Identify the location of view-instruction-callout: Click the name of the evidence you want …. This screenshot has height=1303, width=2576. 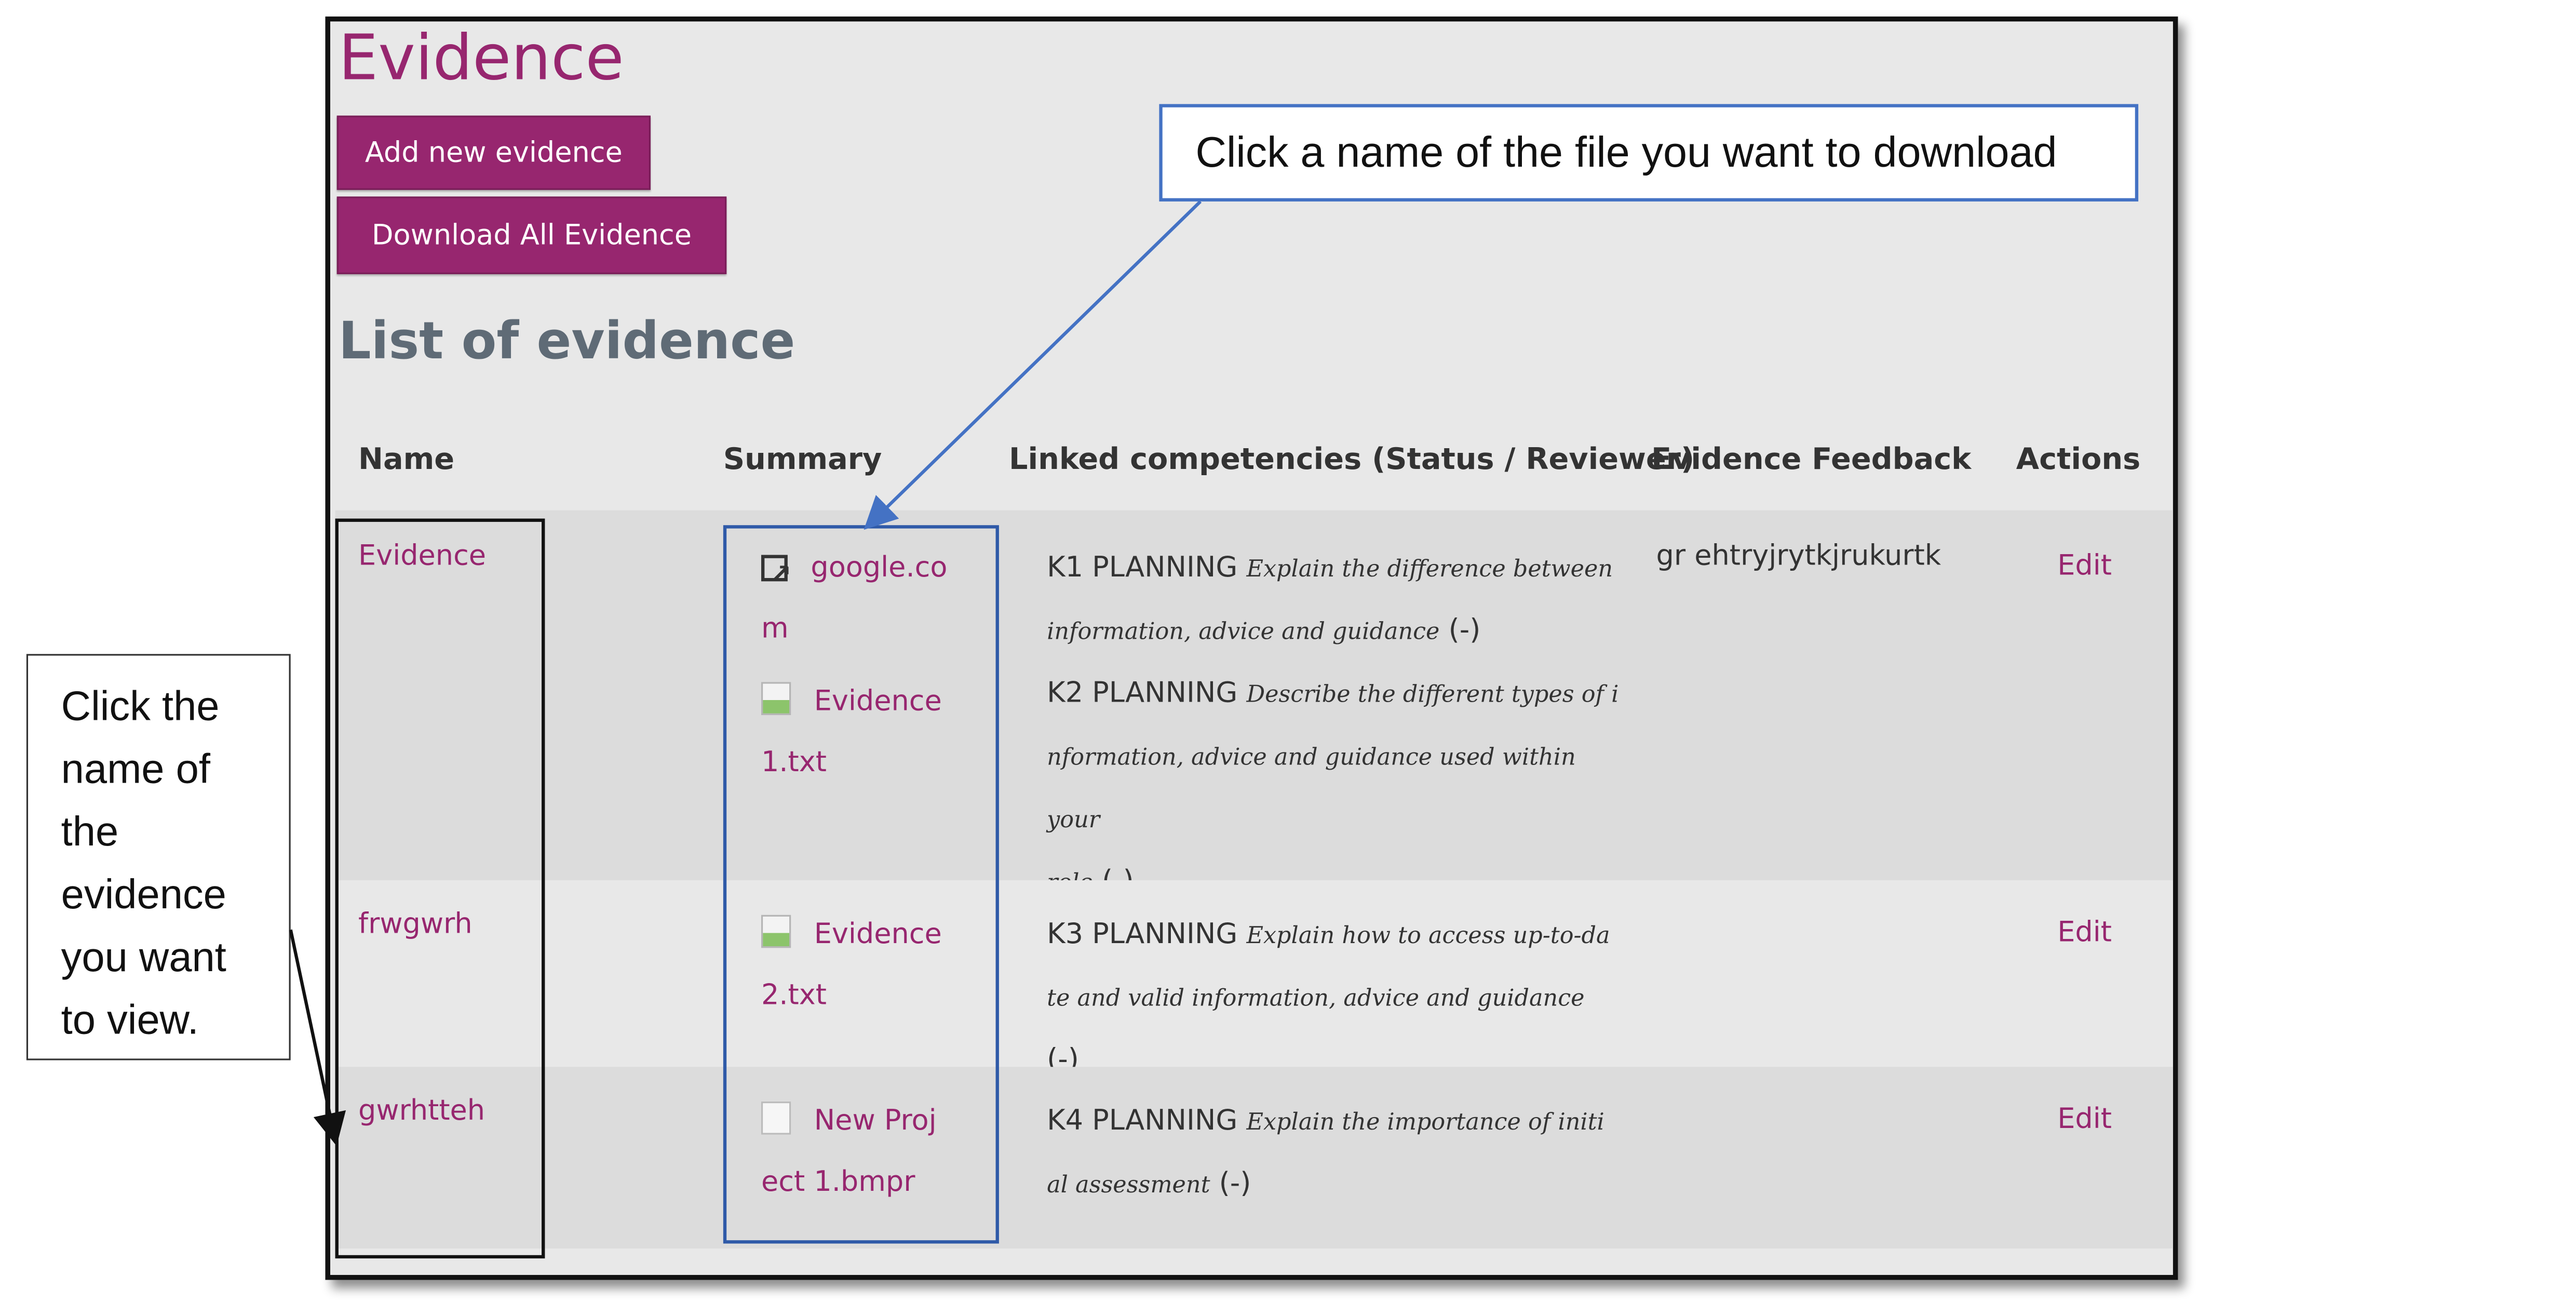
(158, 857).